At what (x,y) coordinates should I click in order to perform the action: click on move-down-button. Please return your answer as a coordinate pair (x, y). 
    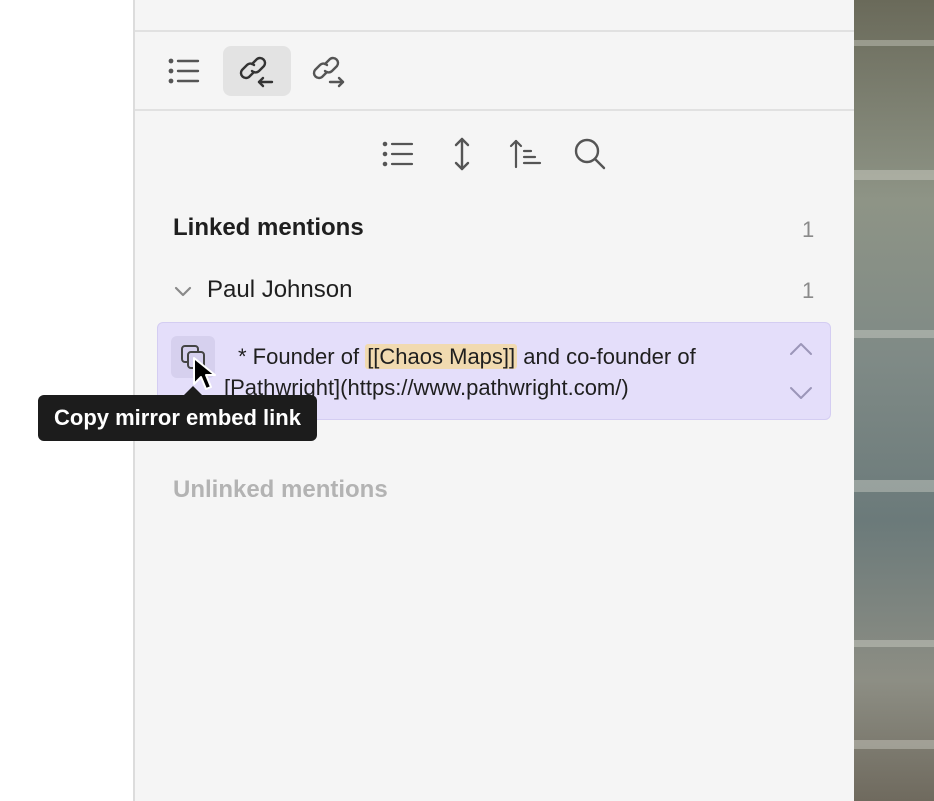
    Looking at the image, I should click on (801, 393).